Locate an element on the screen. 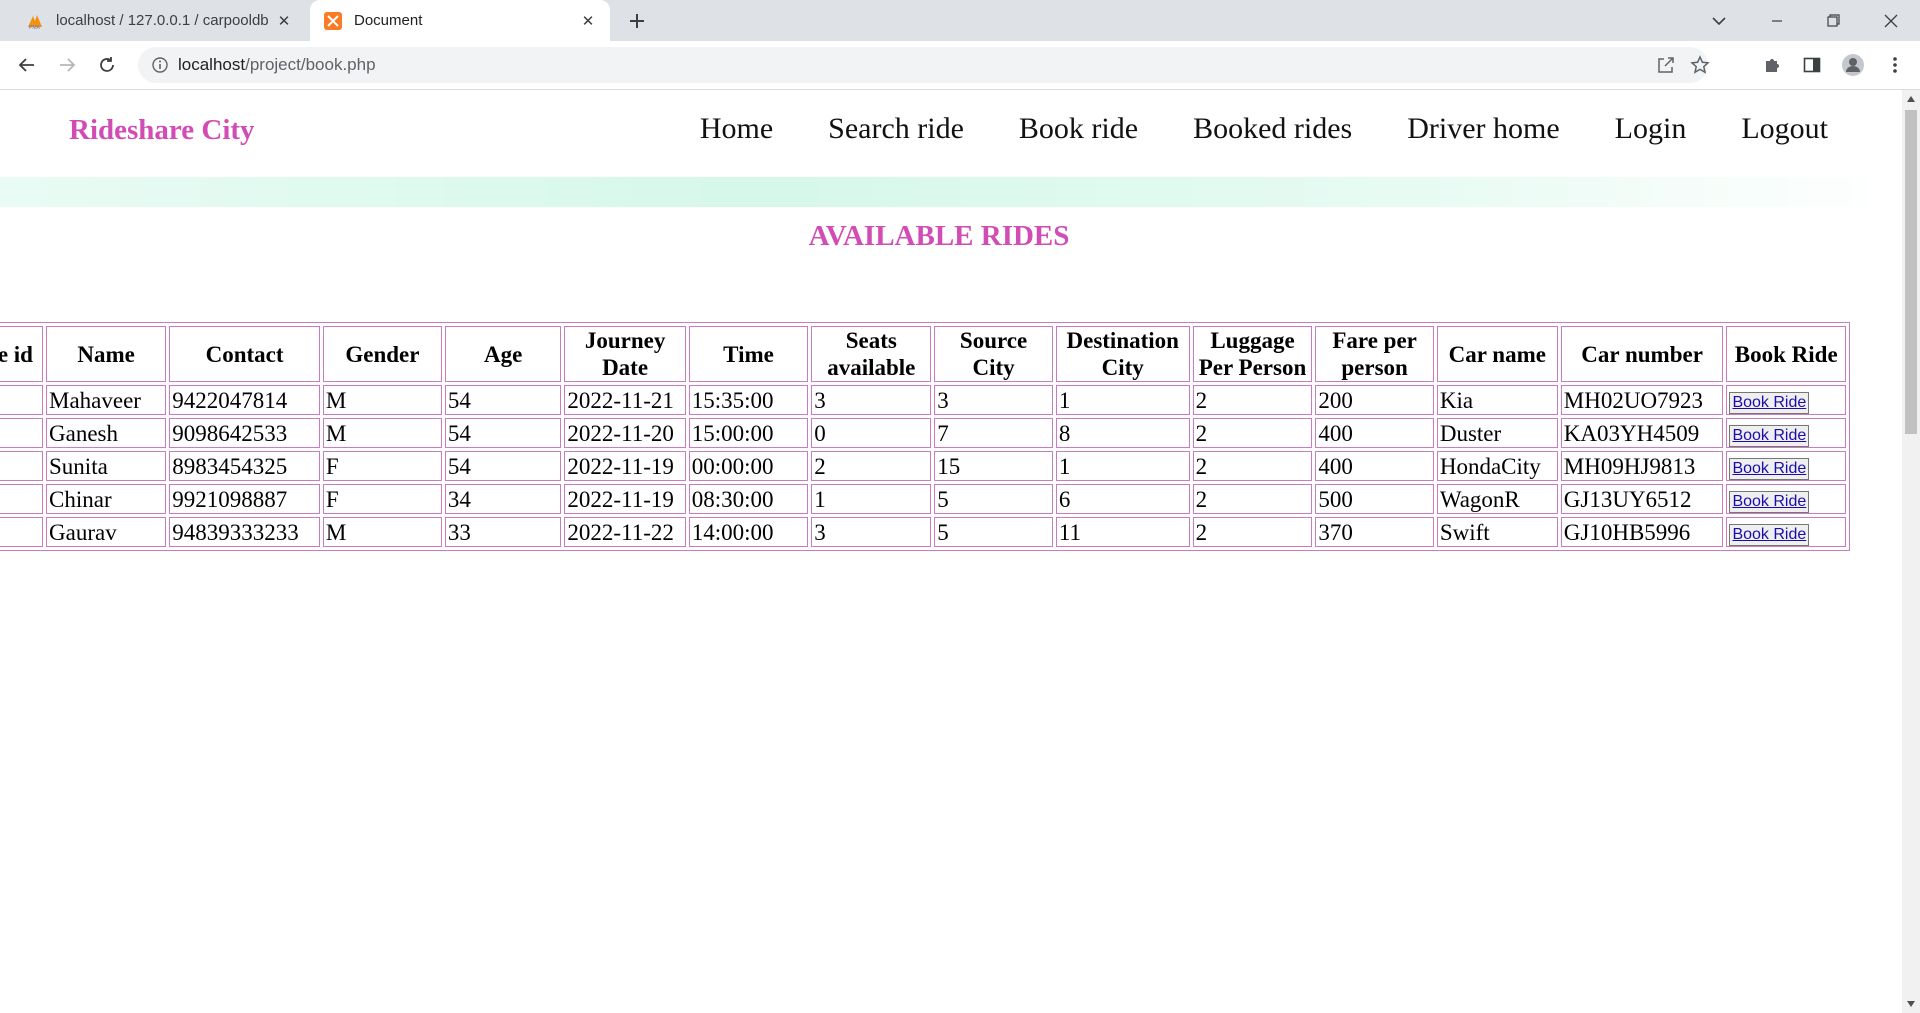 The height and width of the screenshot is (1013, 1920). scrollbar-thumb is located at coordinates (1911, 272).